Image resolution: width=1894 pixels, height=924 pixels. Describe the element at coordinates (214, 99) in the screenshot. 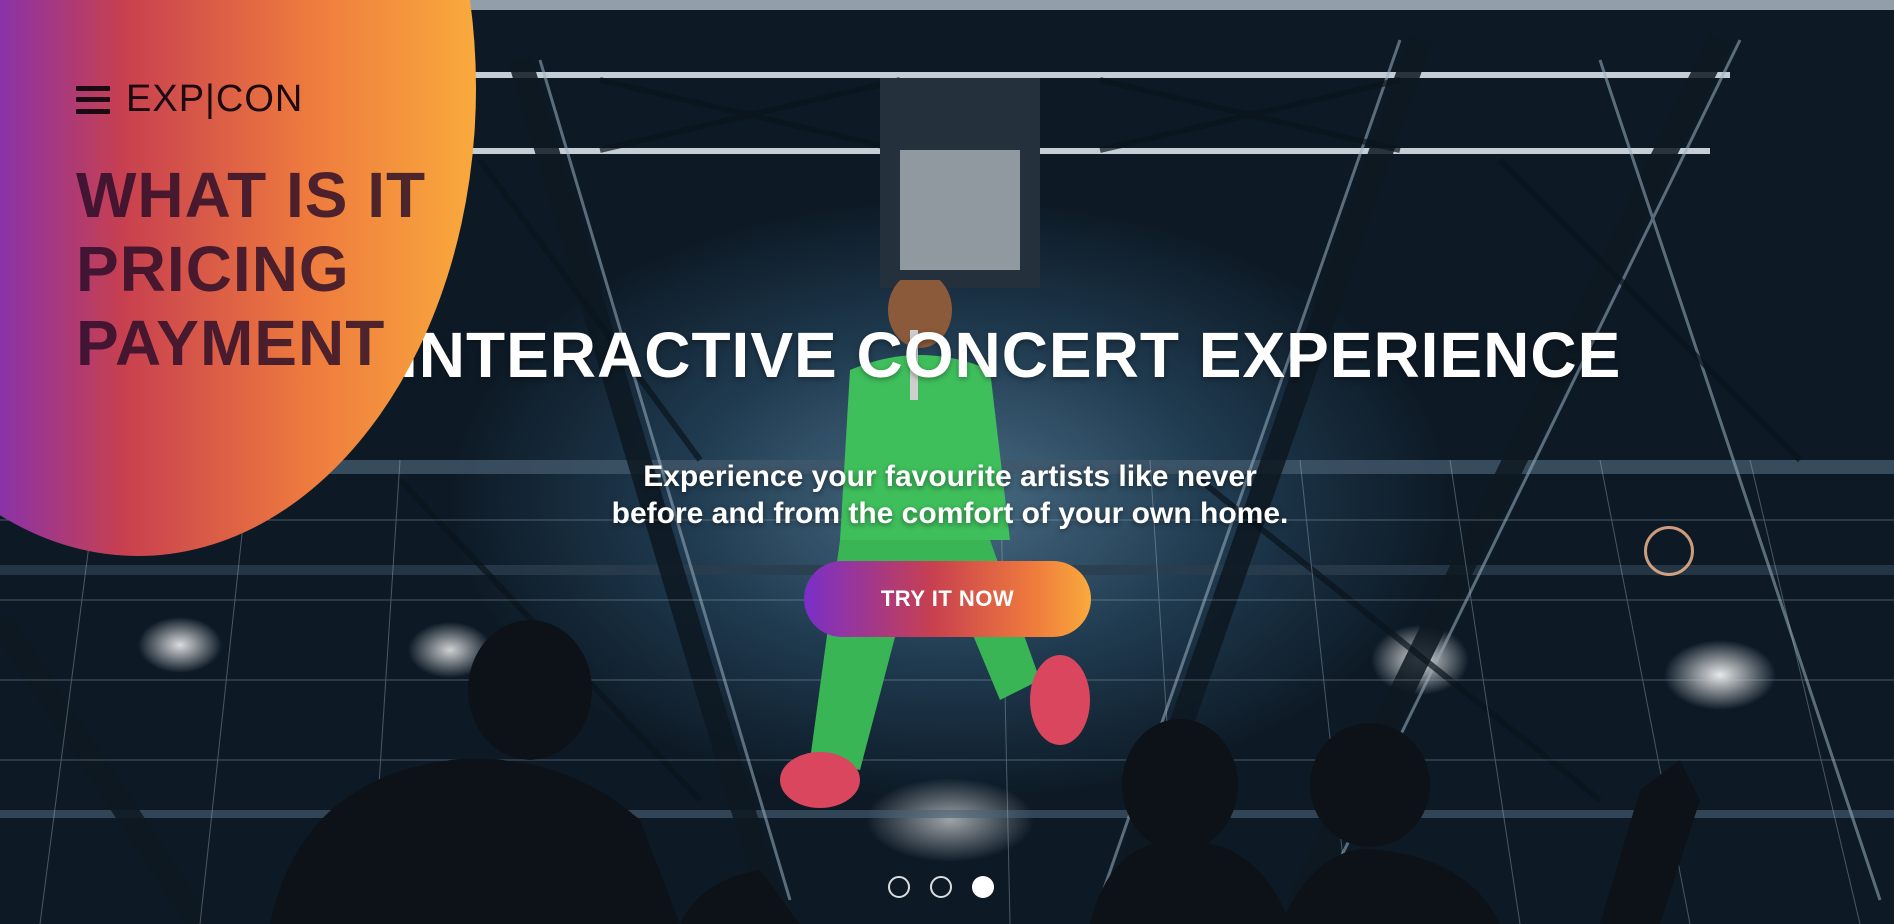

I see `brand-logo: EXP|CON` at that location.